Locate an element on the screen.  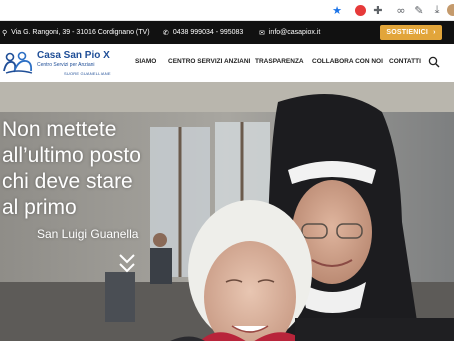
hero-quote-author: San Luigi Guanella is located at coordinates (88, 234).